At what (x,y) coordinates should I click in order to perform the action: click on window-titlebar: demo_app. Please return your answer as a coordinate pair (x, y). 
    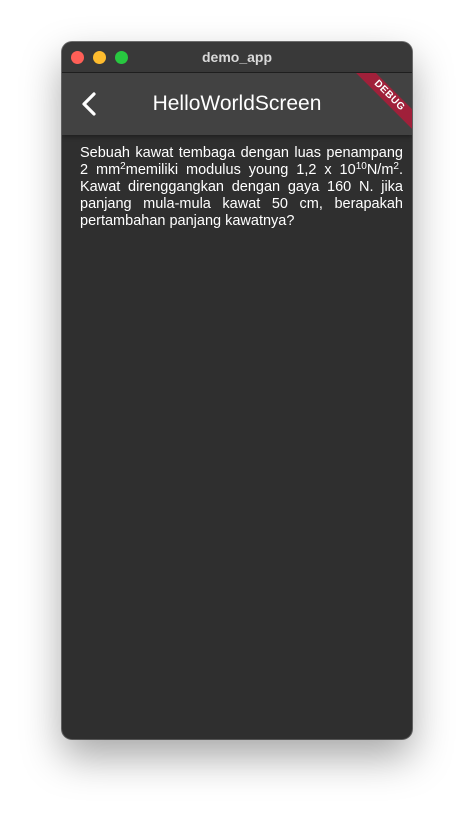
    Looking at the image, I should click on (237, 57).